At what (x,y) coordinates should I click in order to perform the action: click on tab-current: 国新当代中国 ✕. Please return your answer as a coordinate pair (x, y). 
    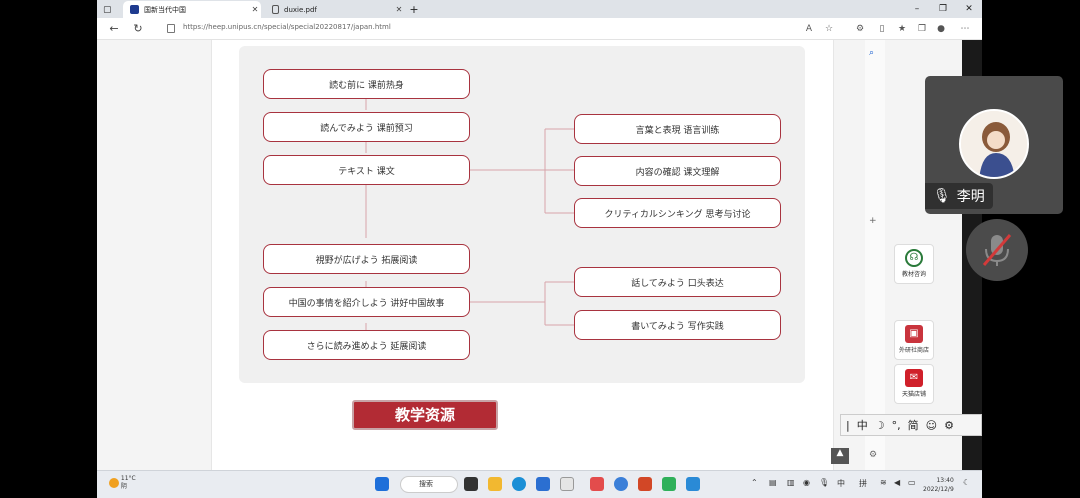
    Looking at the image, I should click on (192, 9).